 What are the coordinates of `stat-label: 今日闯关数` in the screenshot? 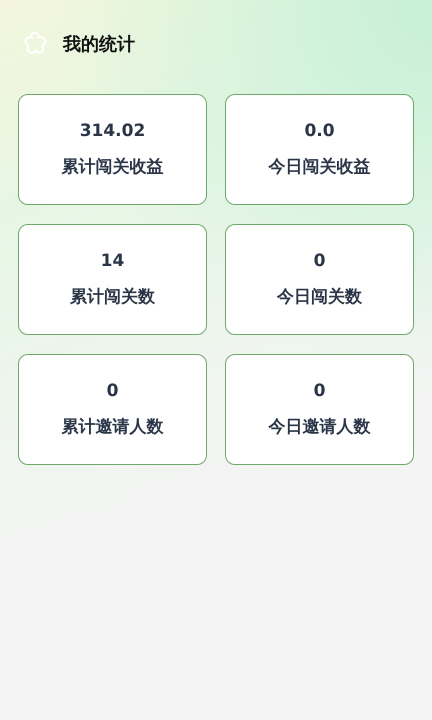 It's located at (319, 297).